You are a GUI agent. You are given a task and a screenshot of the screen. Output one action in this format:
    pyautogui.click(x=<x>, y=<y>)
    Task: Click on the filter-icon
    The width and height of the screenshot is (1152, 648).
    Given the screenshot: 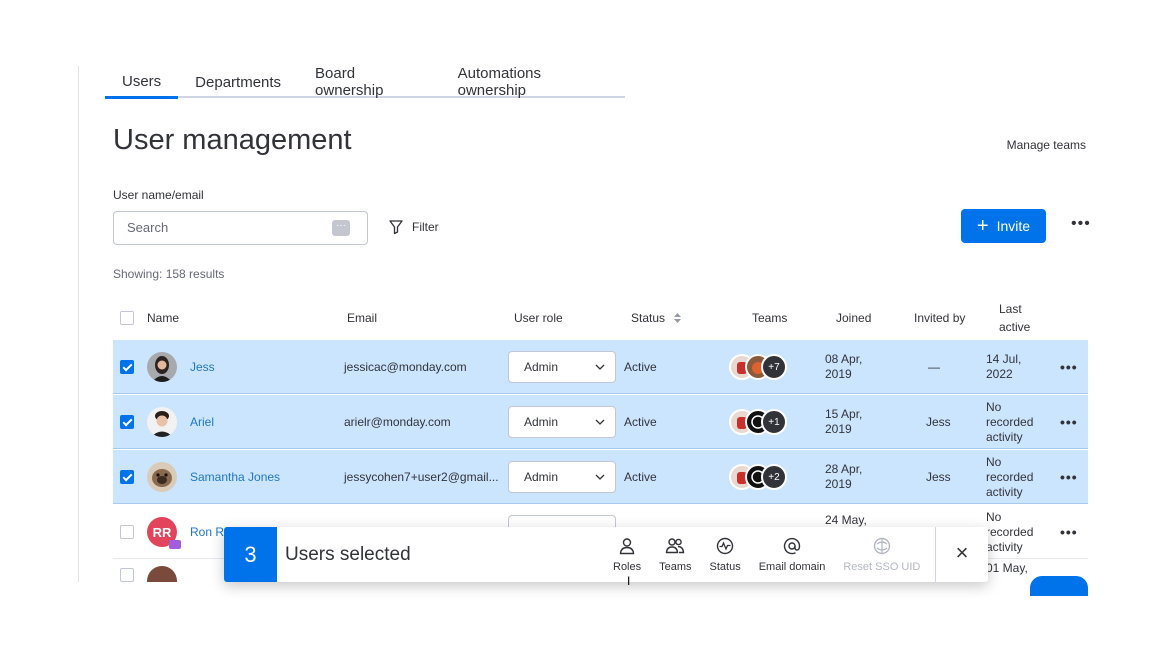 What is the action you would take?
    pyautogui.click(x=396, y=227)
    